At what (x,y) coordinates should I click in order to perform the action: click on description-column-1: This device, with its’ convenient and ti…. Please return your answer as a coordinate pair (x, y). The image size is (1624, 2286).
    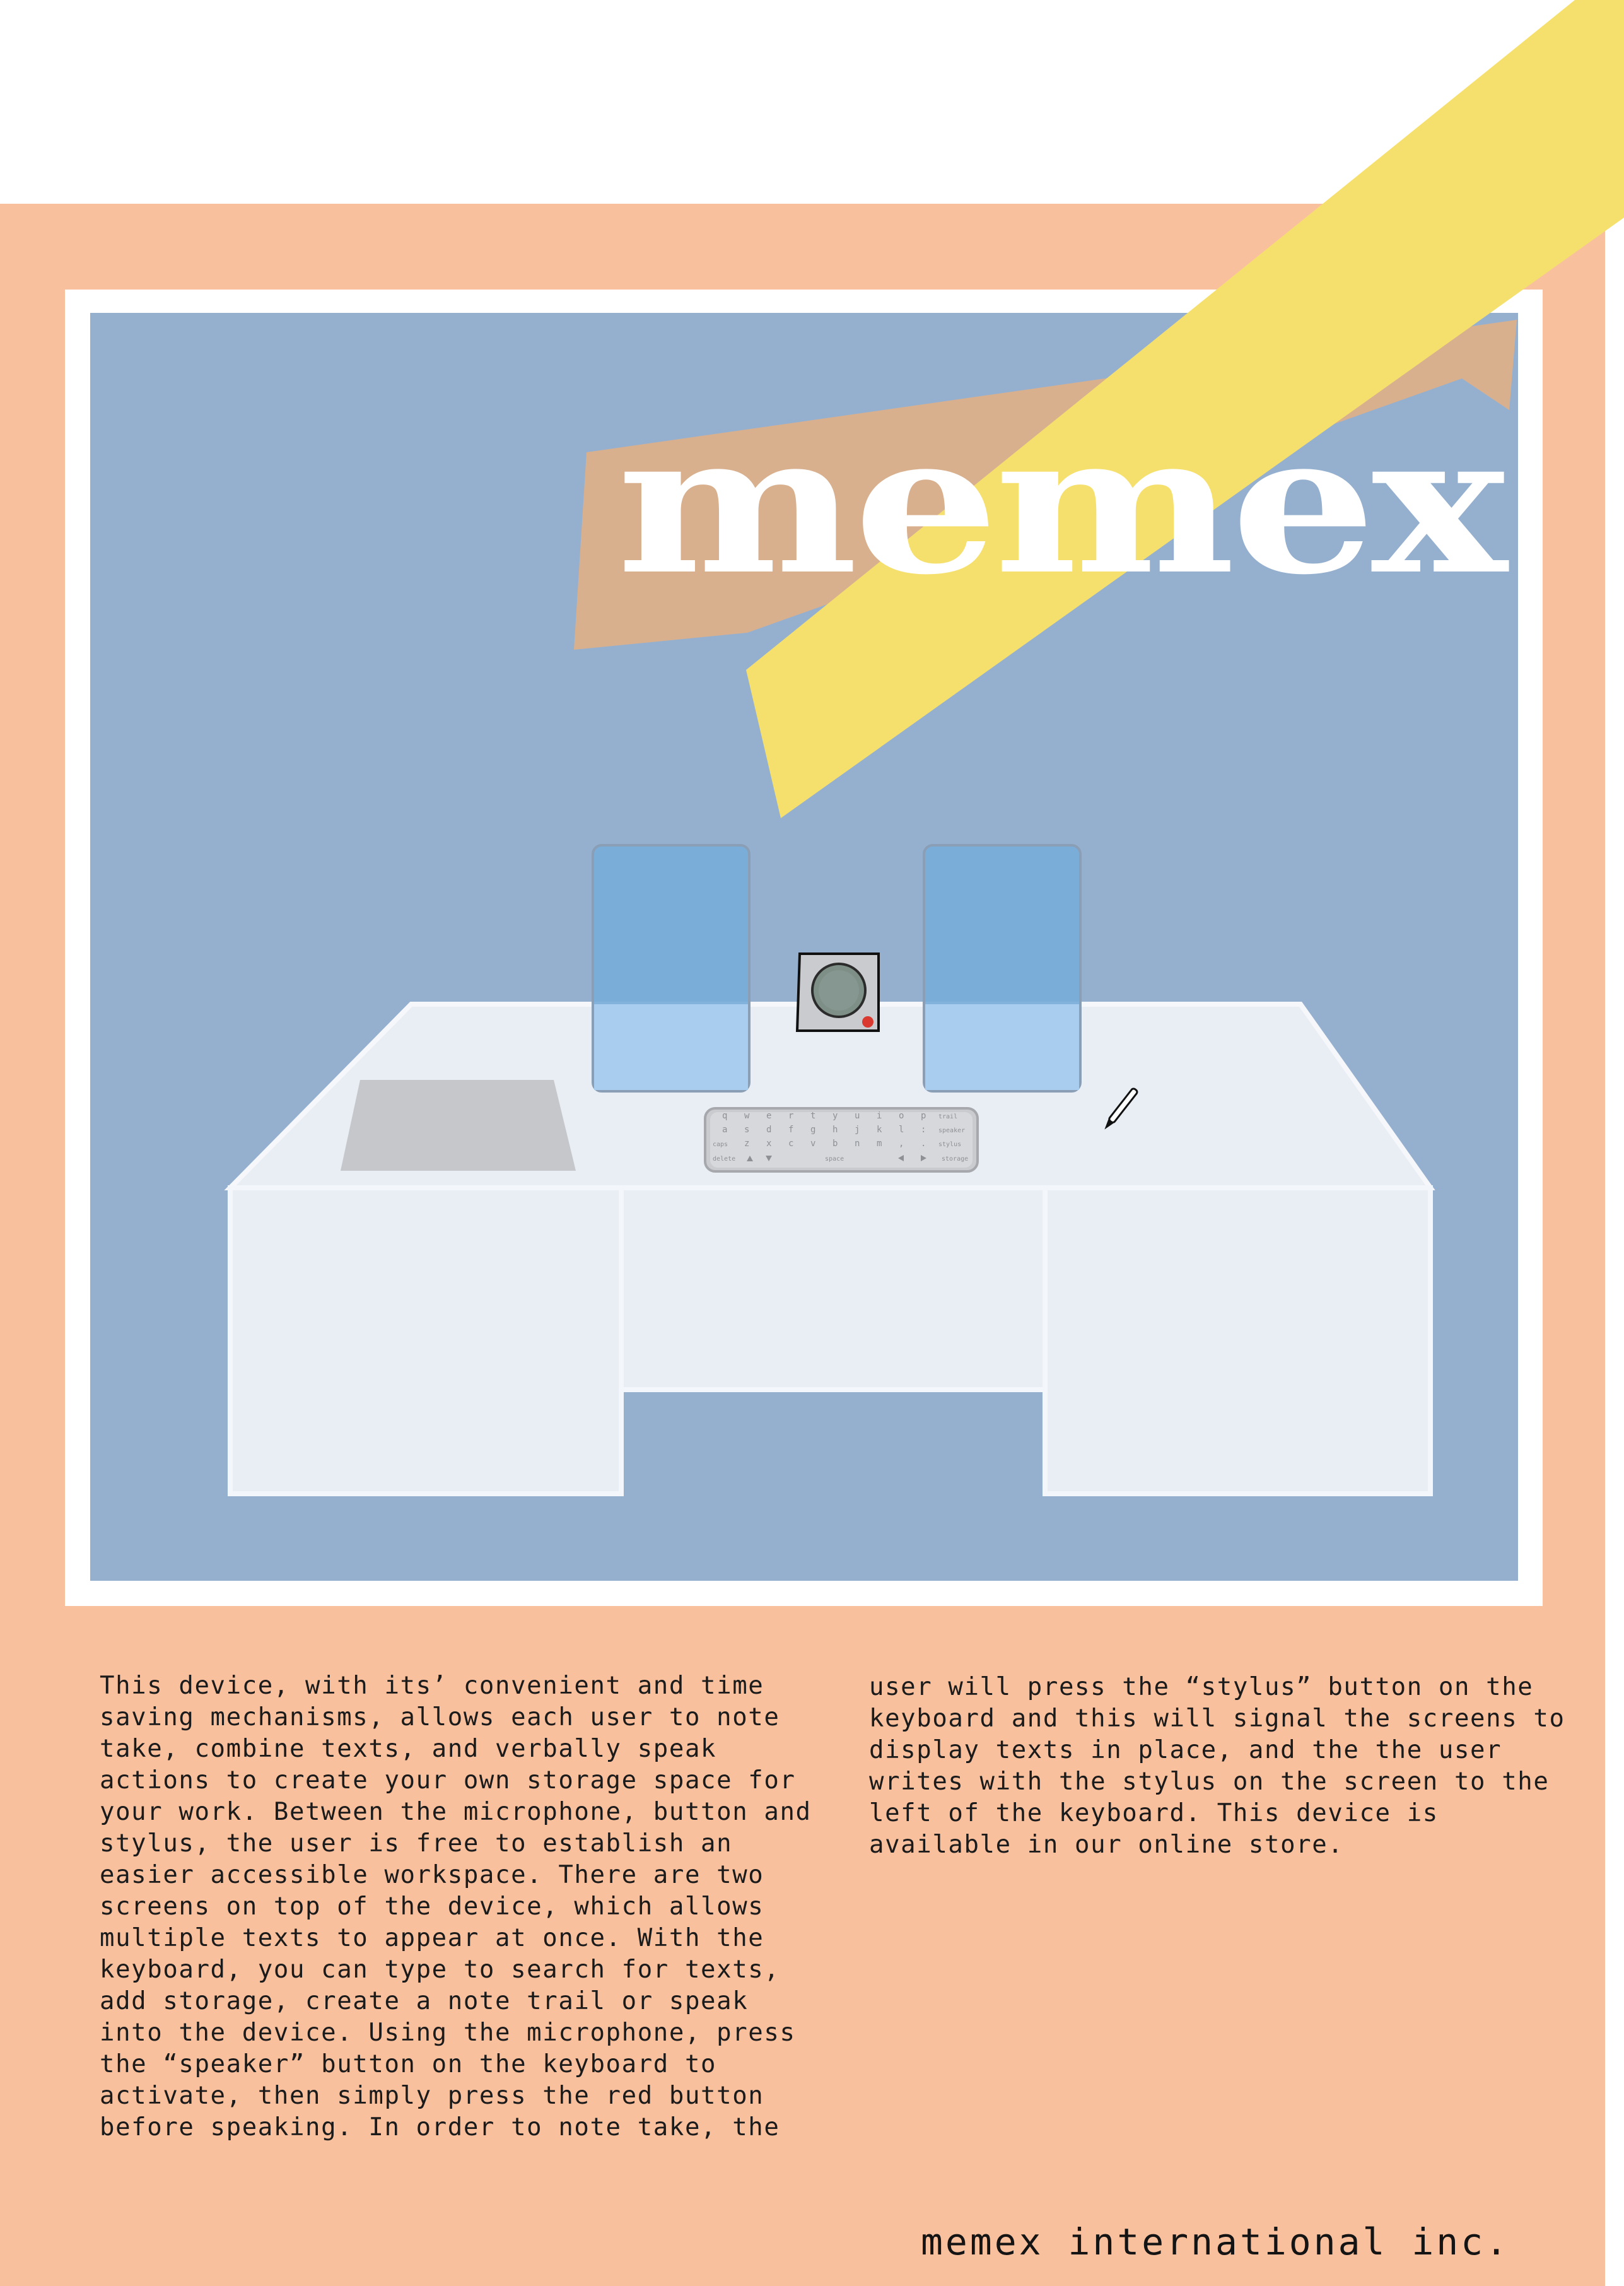
    Looking at the image, I should click on (456, 1907).